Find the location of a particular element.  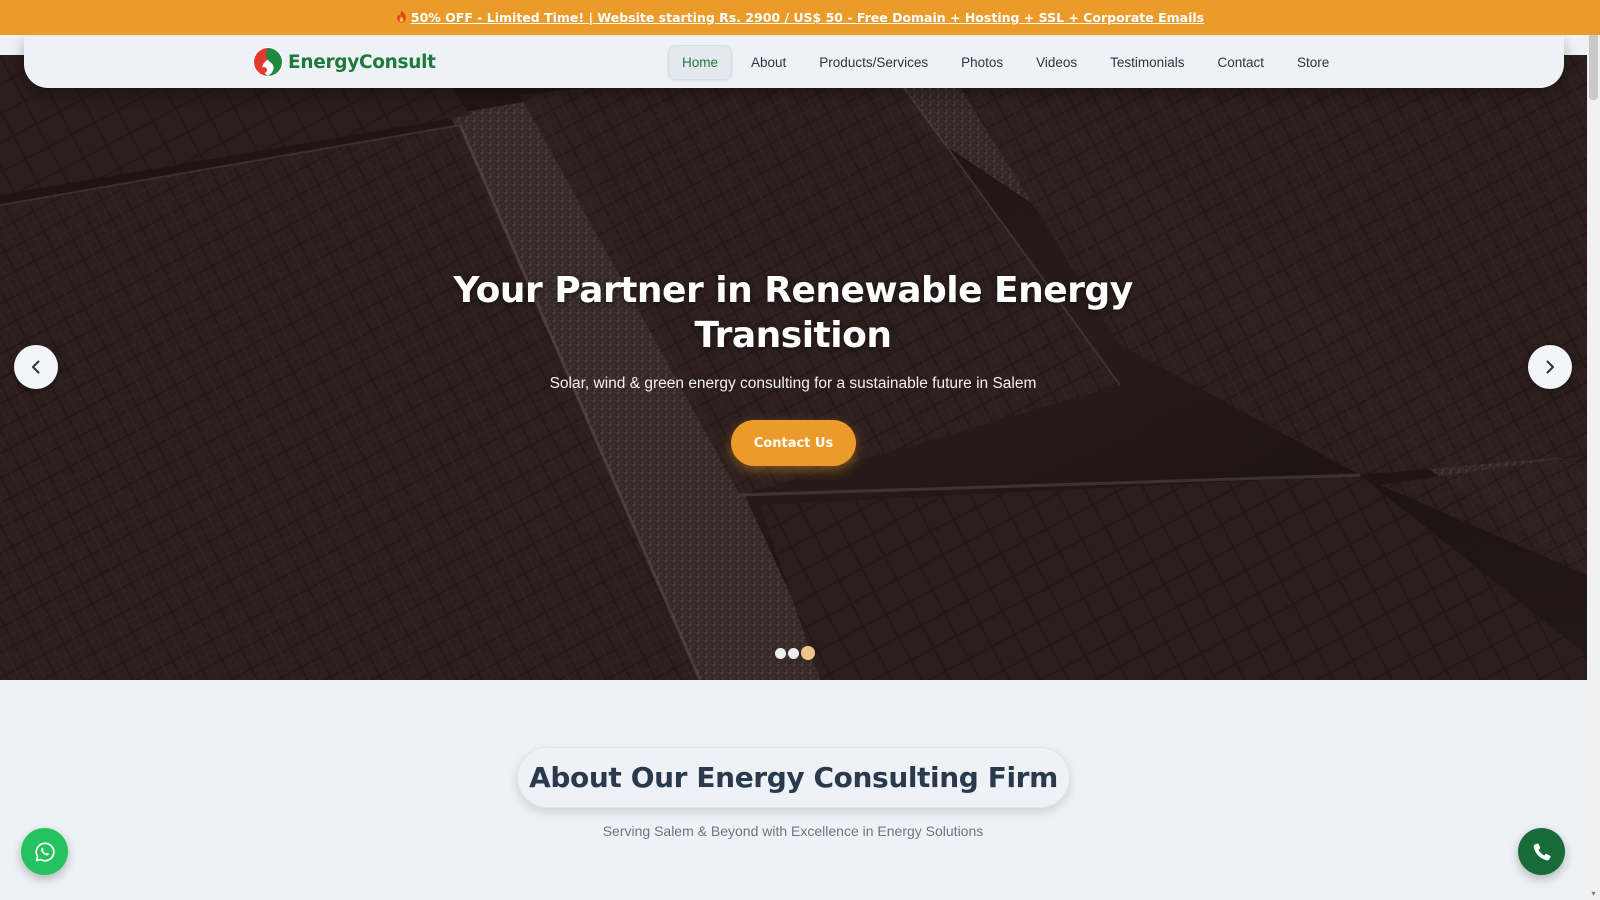

whatsapp-icon is located at coordinates (44, 851).